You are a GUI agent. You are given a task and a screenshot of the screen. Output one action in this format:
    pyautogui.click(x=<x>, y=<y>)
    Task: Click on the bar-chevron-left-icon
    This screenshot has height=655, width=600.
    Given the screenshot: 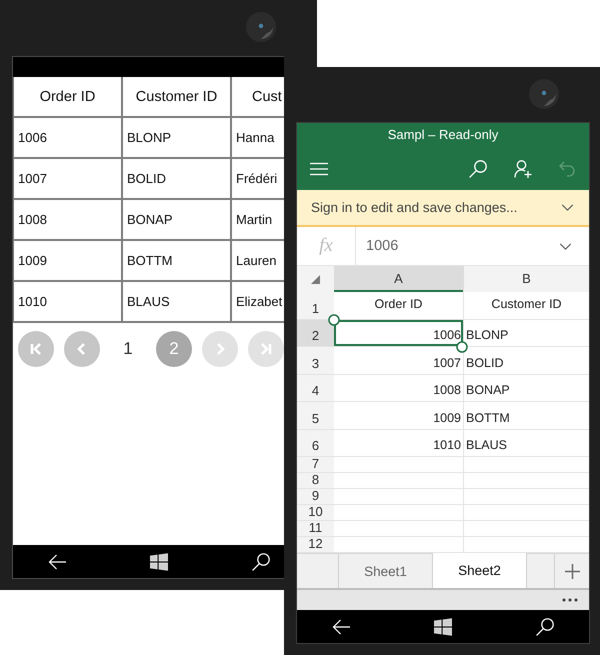 What is the action you would take?
    pyautogui.click(x=36, y=349)
    